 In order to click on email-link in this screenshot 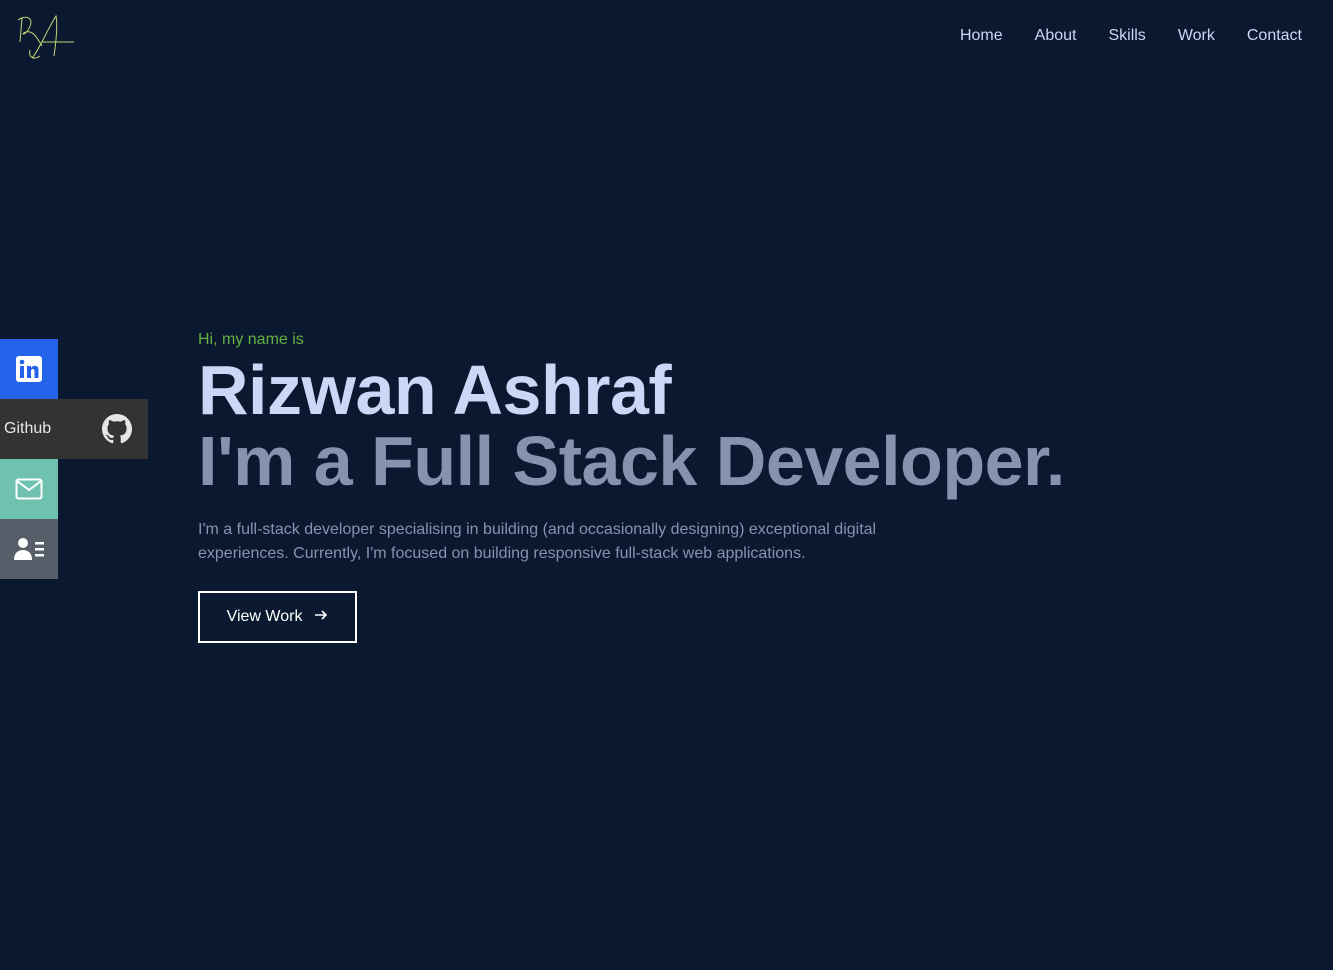, I will do `click(29, 489)`.